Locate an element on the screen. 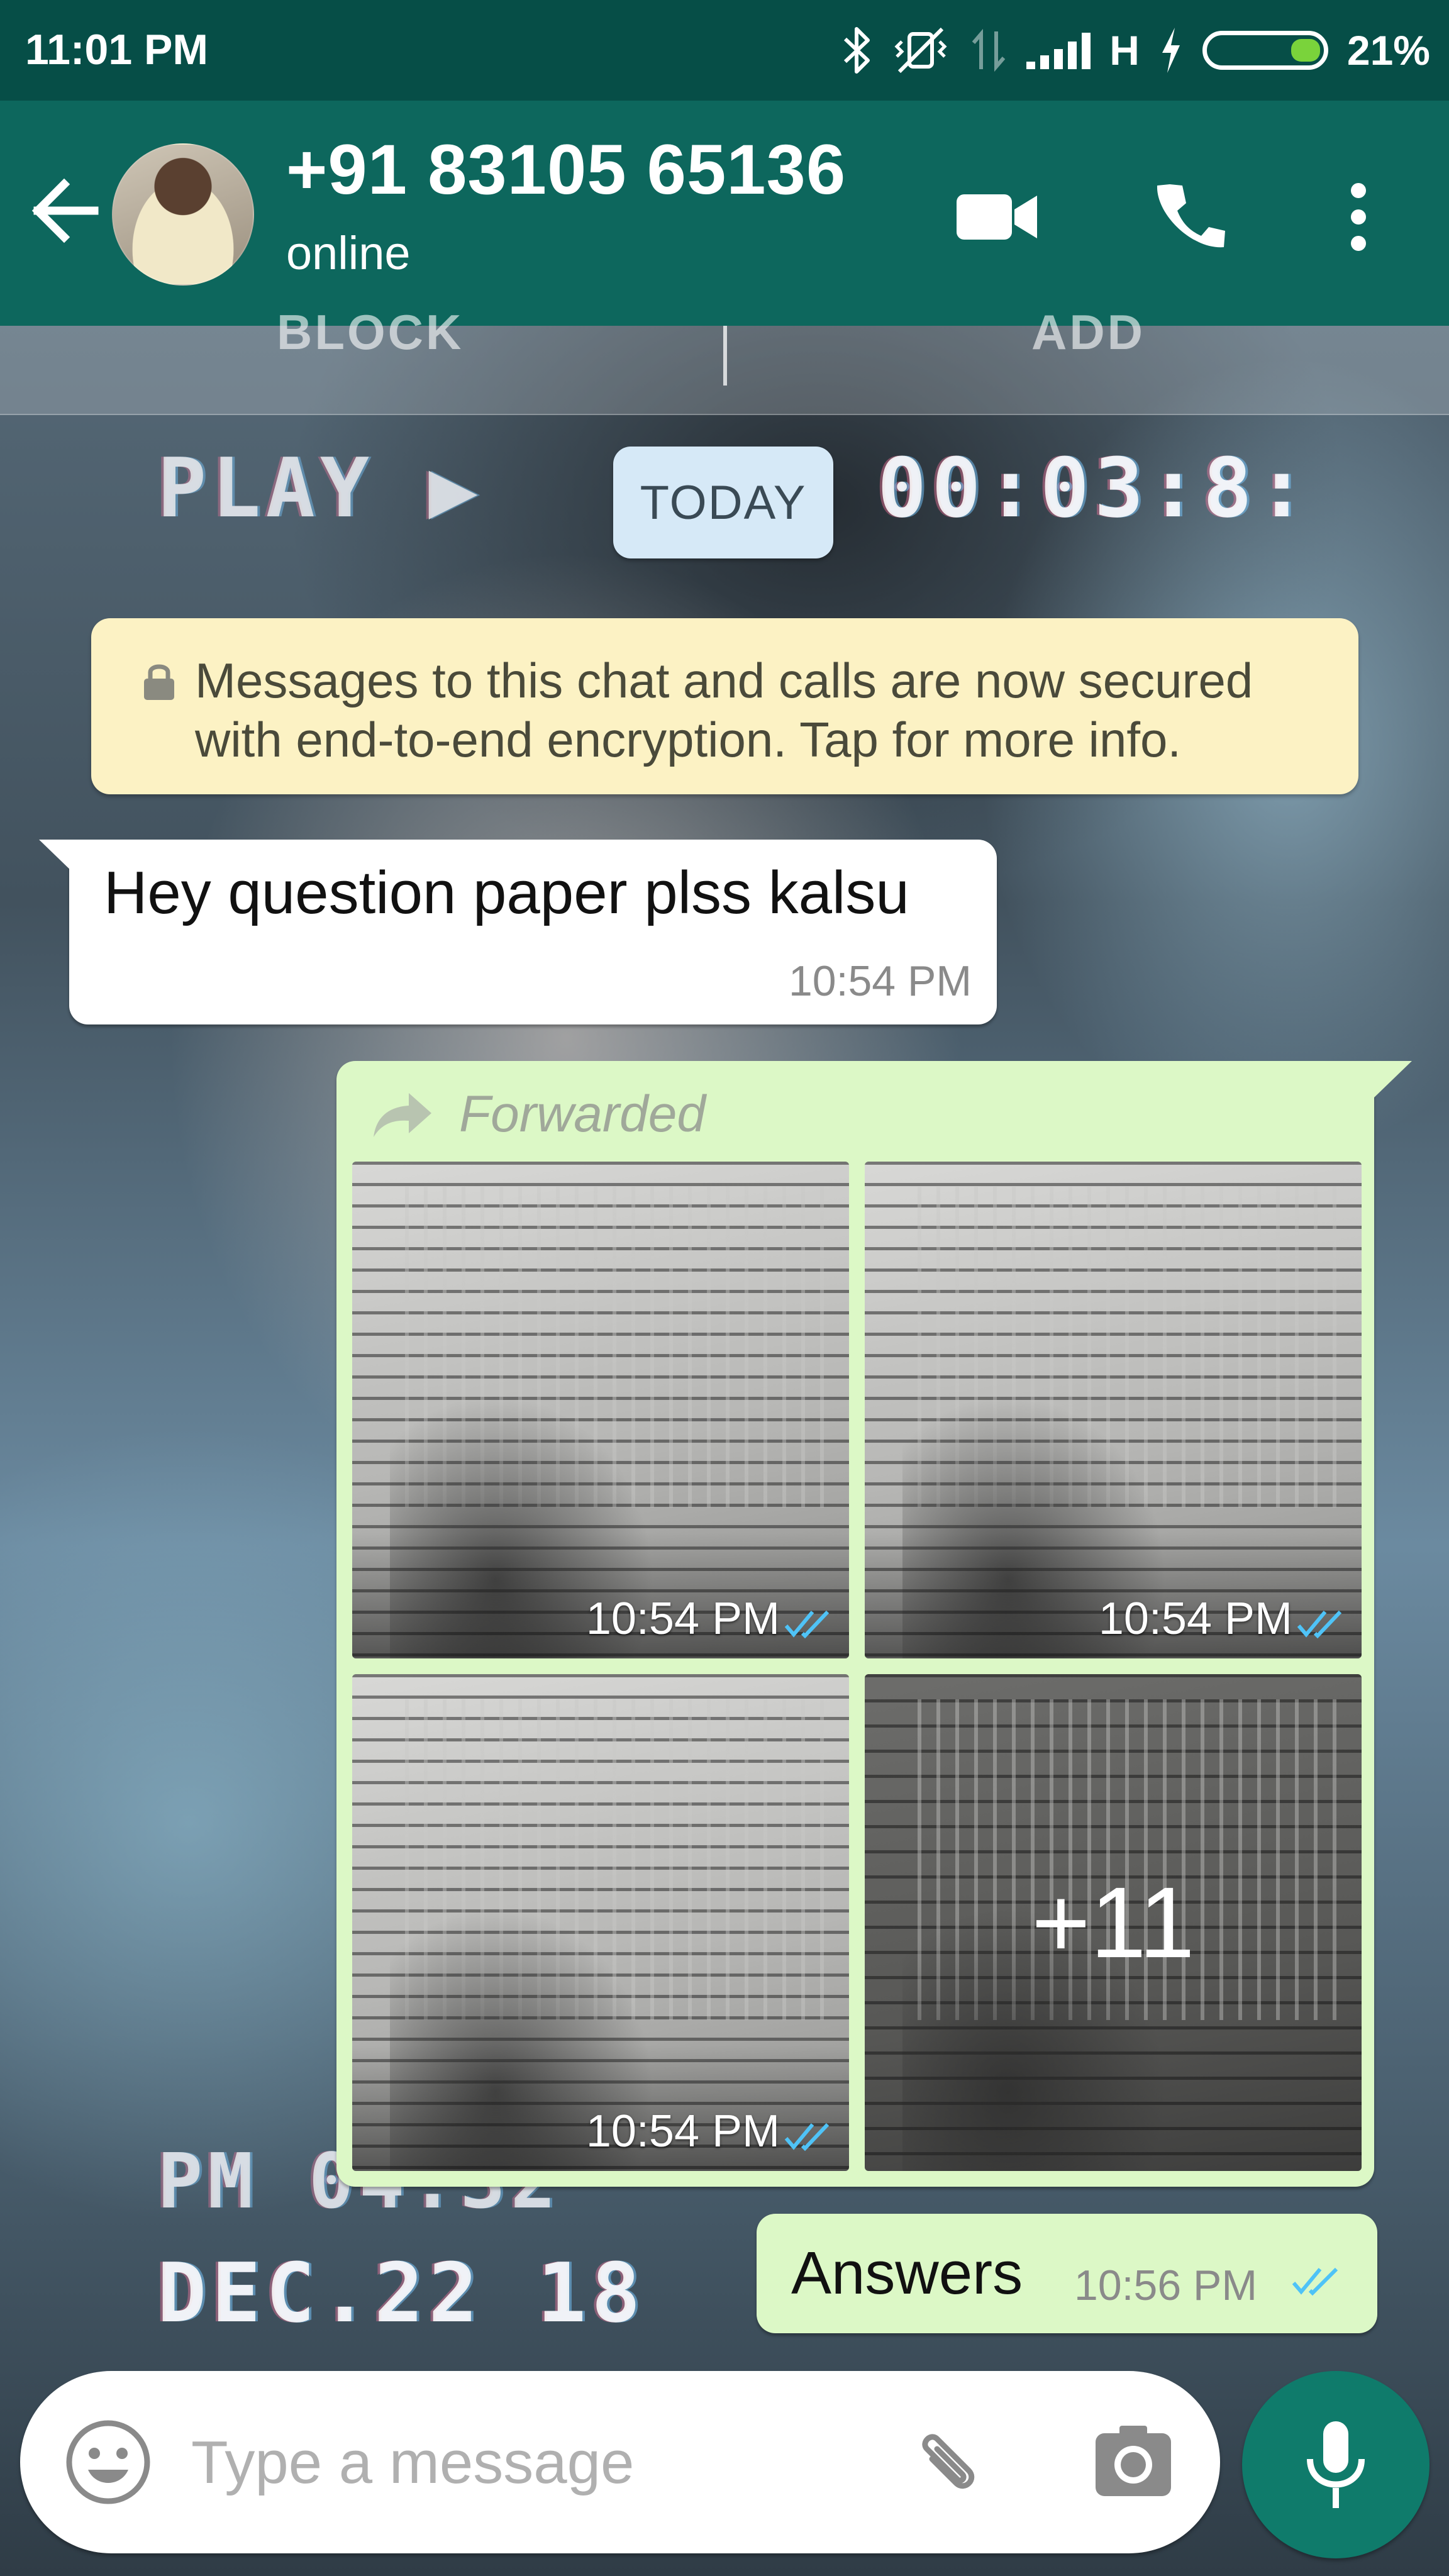 The width and height of the screenshot is (1449, 2576). more-options-icon is located at coordinates (1358, 217).